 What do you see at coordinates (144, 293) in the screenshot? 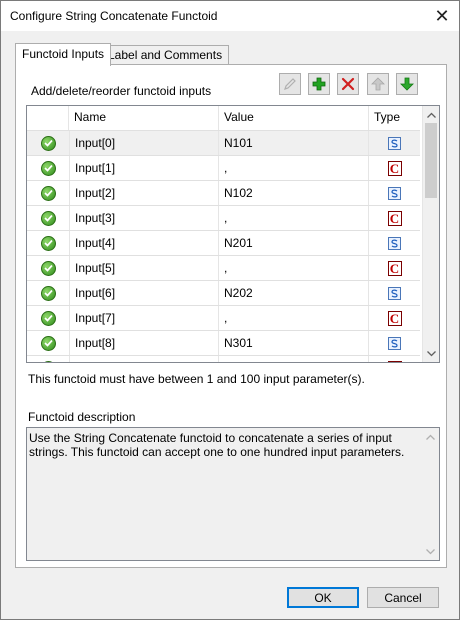
I see `row-name-cell: Input[6]` at bounding box center [144, 293].